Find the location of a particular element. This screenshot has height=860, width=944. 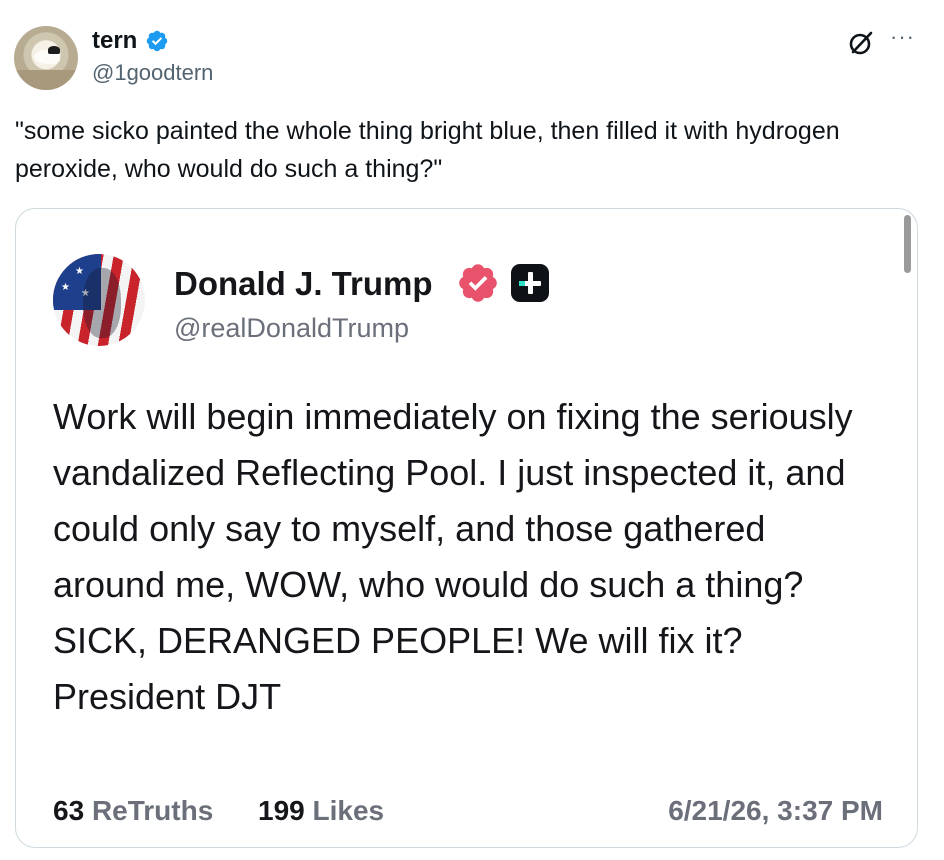

embedded-author-handle: @realDonaldTrump is located at coordinates (291, 328).